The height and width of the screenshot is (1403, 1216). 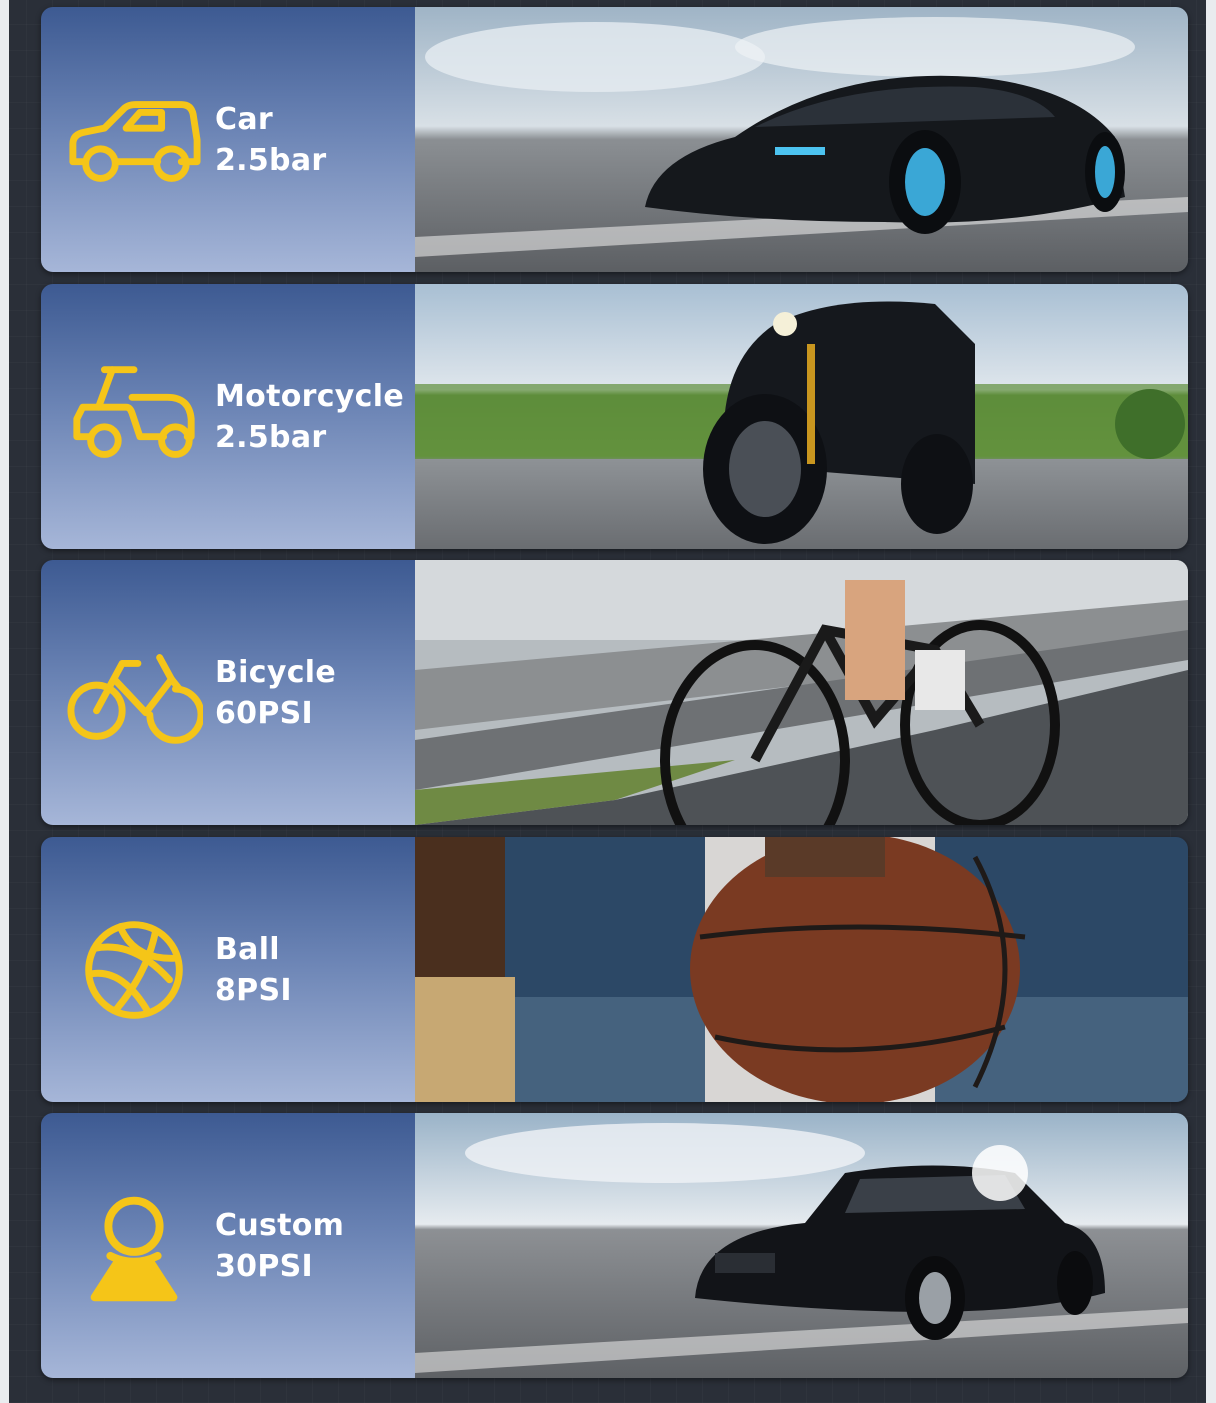 What do you see at coordinates (134, 140) in the screenshot?
I see `car-icon` at bounding box center [134, 140].